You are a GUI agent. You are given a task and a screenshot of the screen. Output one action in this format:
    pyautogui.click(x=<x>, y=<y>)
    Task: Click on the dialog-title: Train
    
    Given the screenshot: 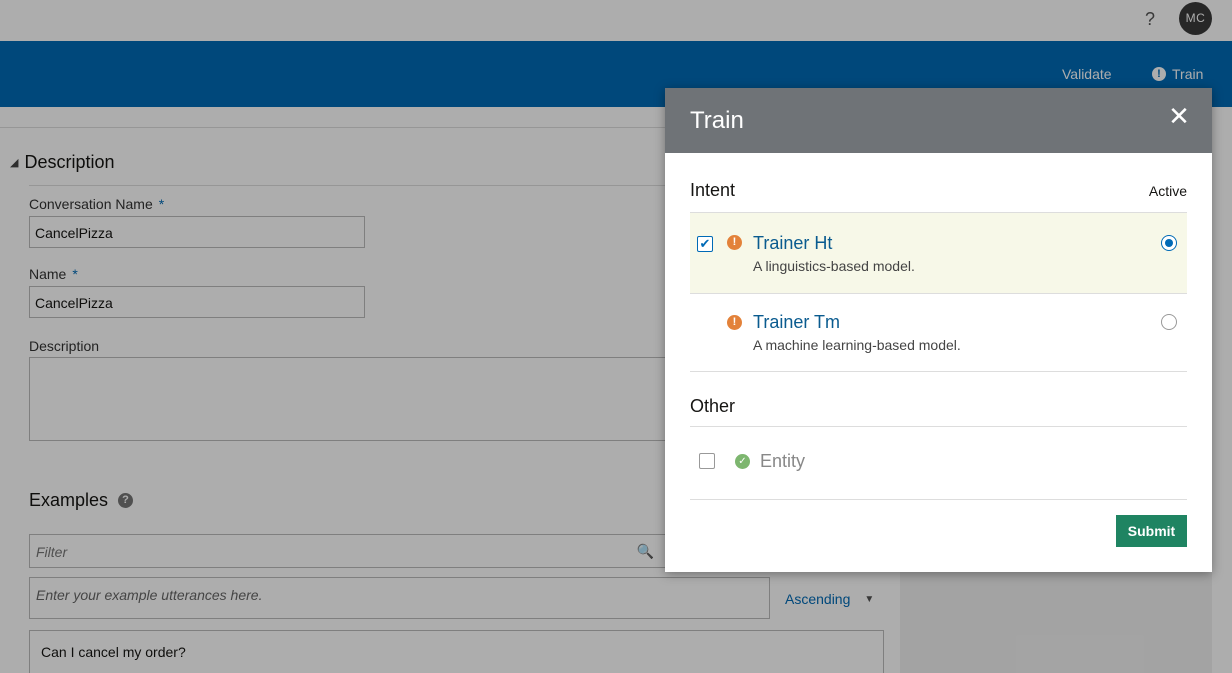 What is the action you would take?
    pyautogui.click(x=717, y=120)
    